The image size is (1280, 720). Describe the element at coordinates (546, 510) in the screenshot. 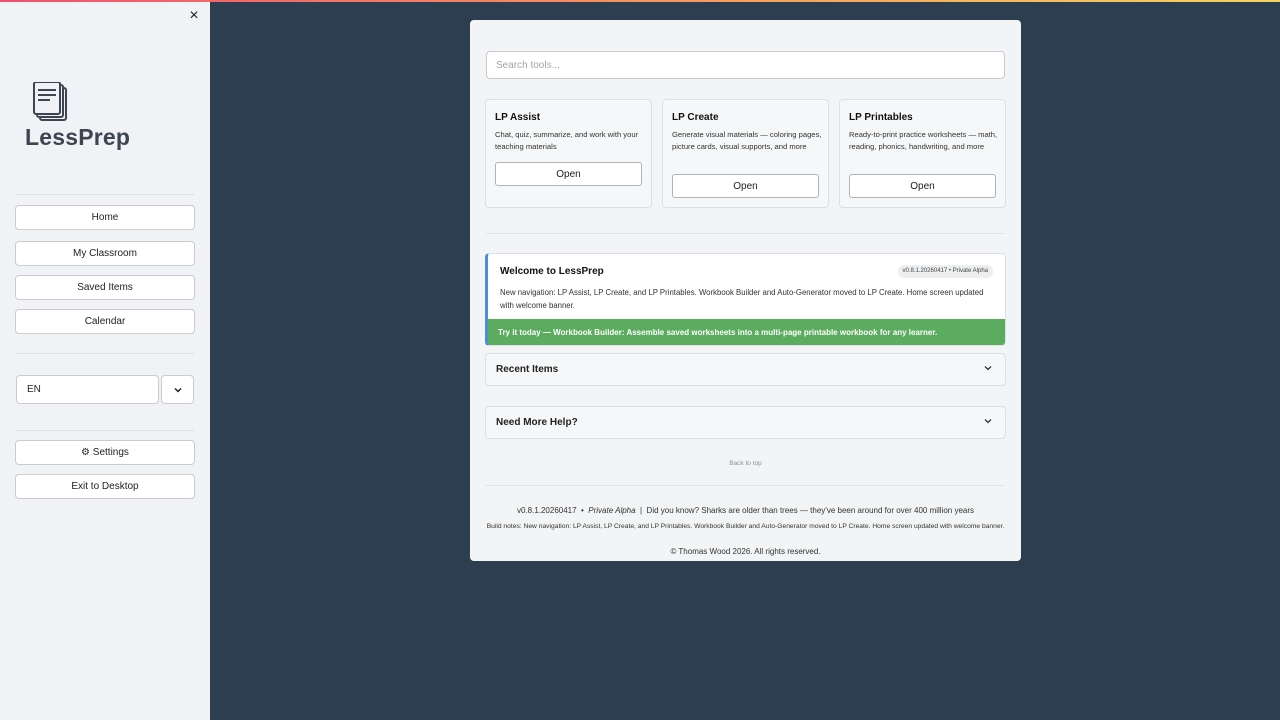

I see `footer-version: v0.8.1.20260417` at that location.